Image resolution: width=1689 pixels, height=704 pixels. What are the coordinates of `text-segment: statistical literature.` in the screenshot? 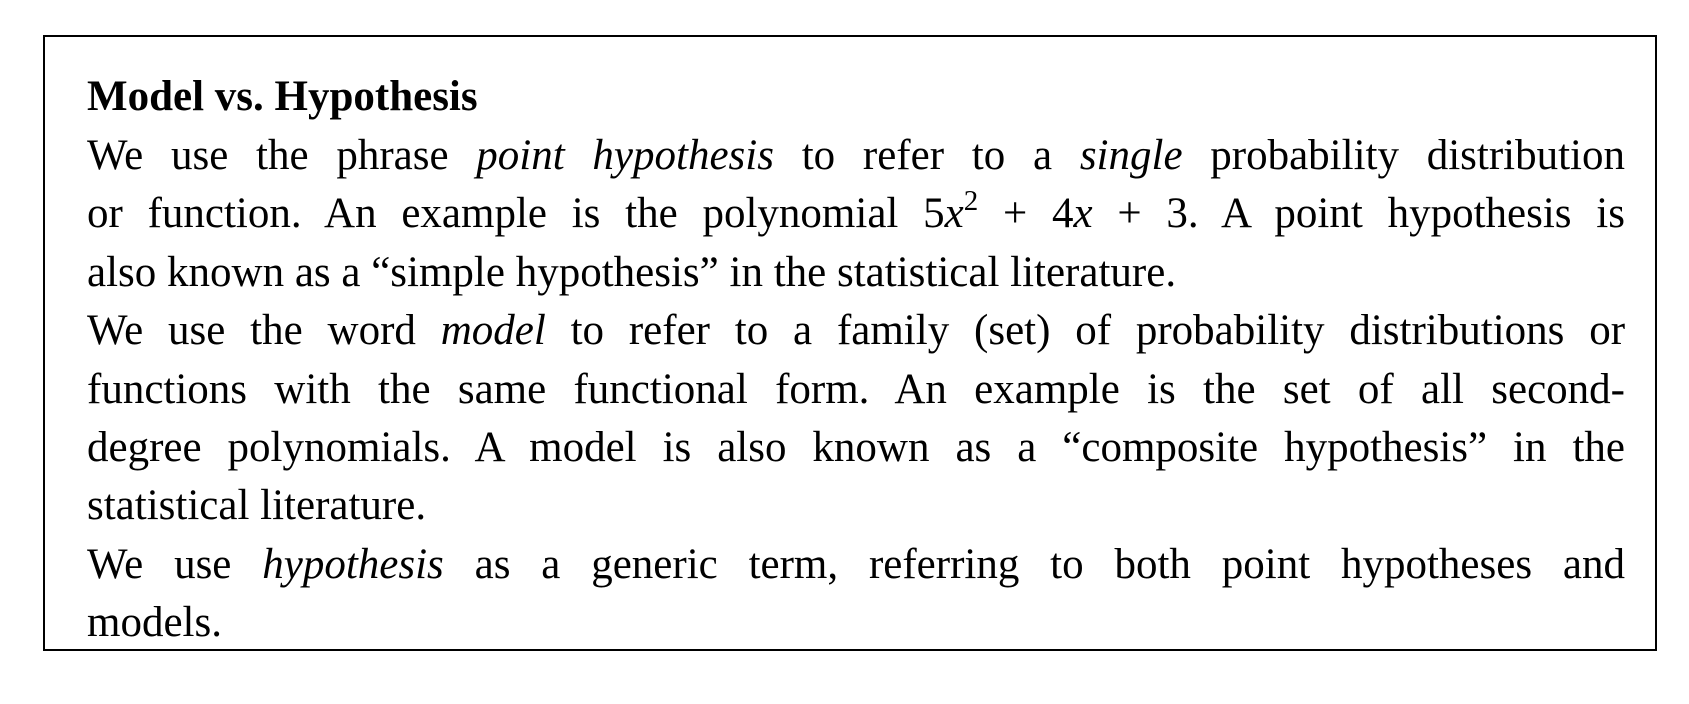 It's located at (257, 506).